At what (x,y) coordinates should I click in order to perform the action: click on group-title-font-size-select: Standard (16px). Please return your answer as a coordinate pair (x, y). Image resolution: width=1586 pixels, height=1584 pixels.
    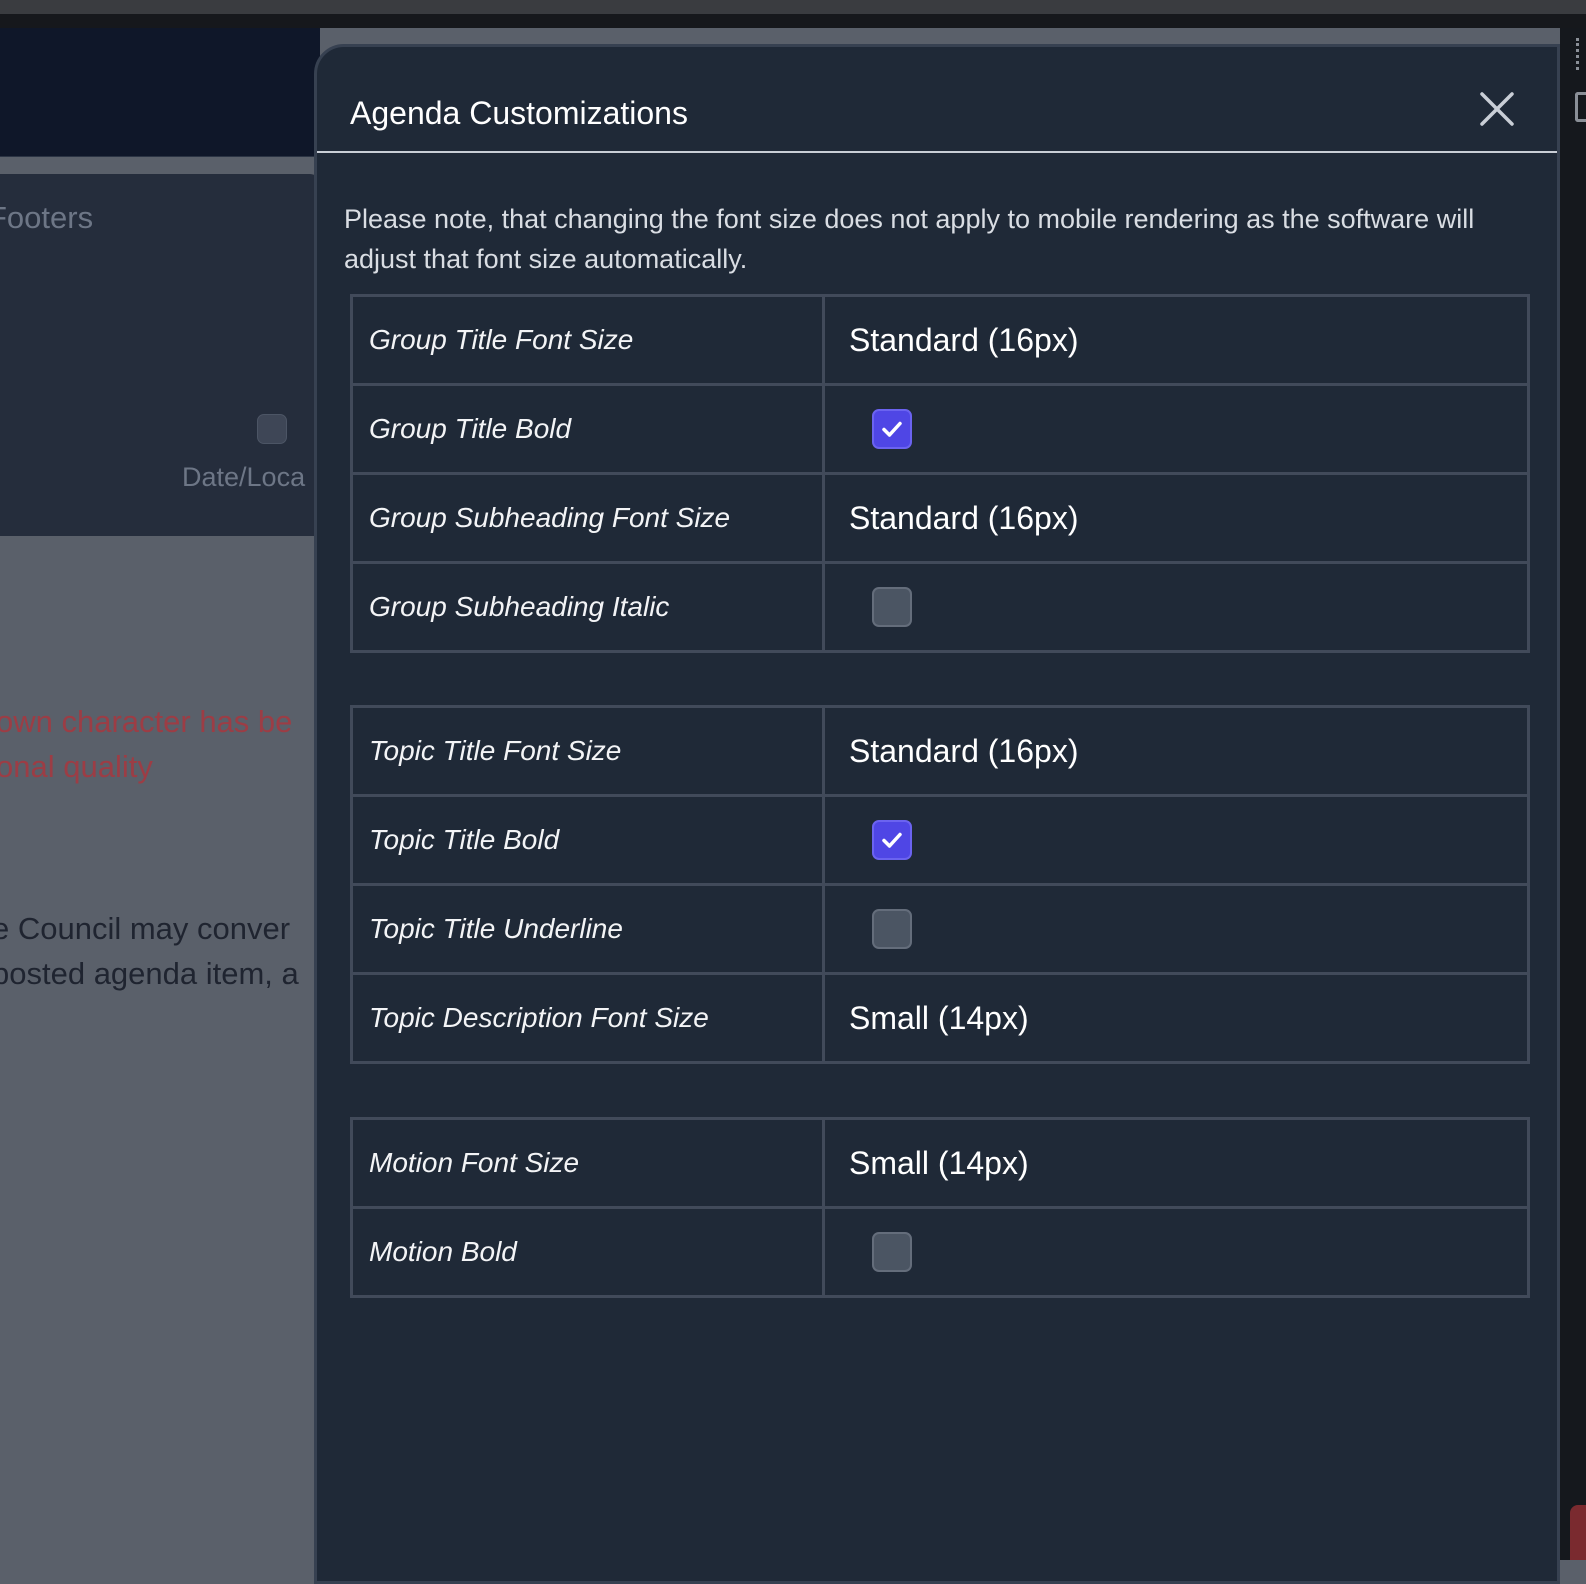
    Looking at the image, I should click on (1176, 340).